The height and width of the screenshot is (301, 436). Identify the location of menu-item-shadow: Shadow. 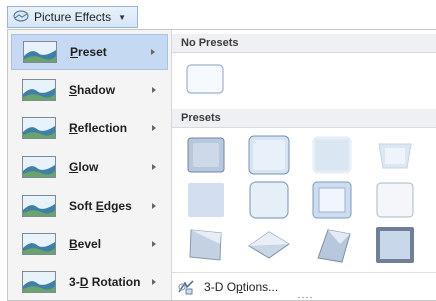
(89, 90).